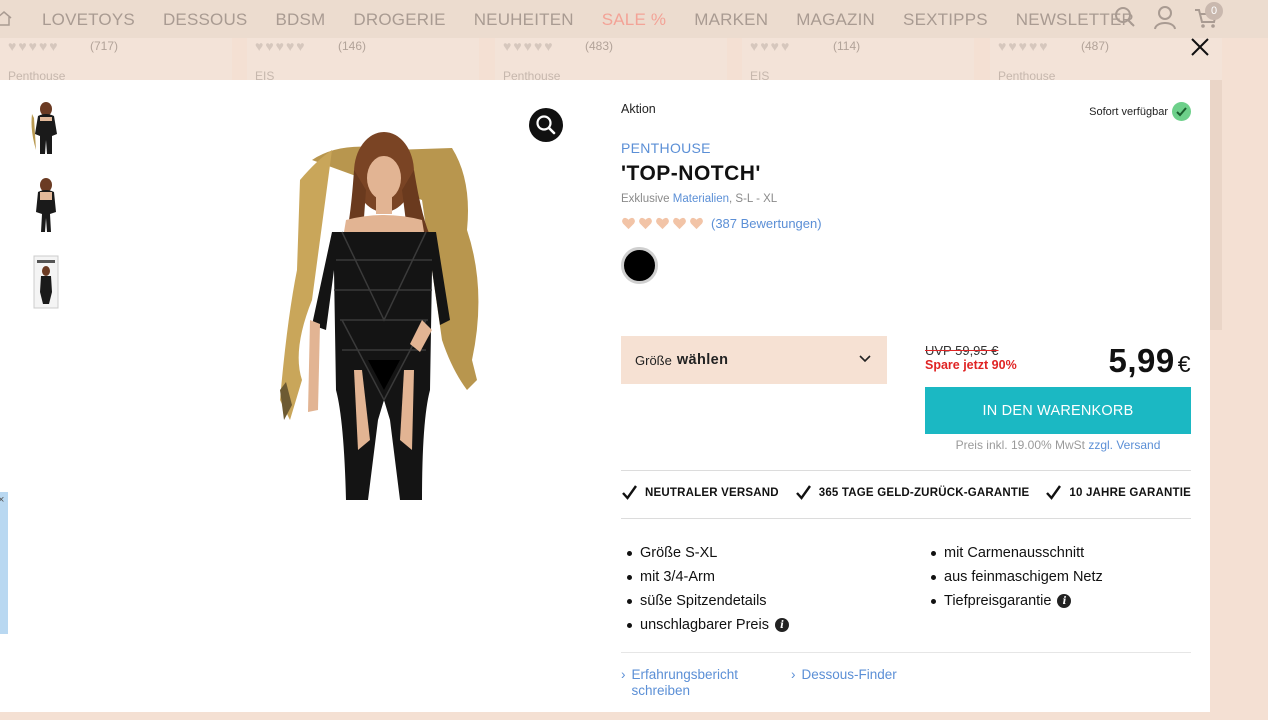  I want to click on shipping-link: zzgl. Versand, so click(1124, 445).